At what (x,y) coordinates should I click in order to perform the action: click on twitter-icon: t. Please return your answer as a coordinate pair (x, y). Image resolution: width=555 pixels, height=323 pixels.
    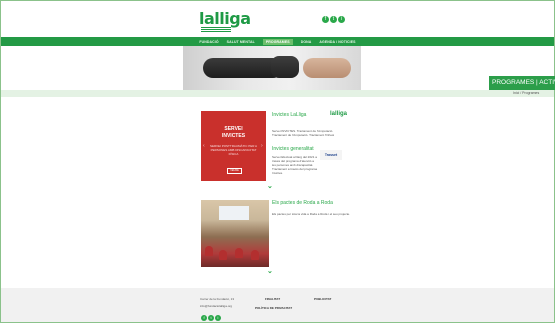
    Looking at the image, I should click on (333, 19).